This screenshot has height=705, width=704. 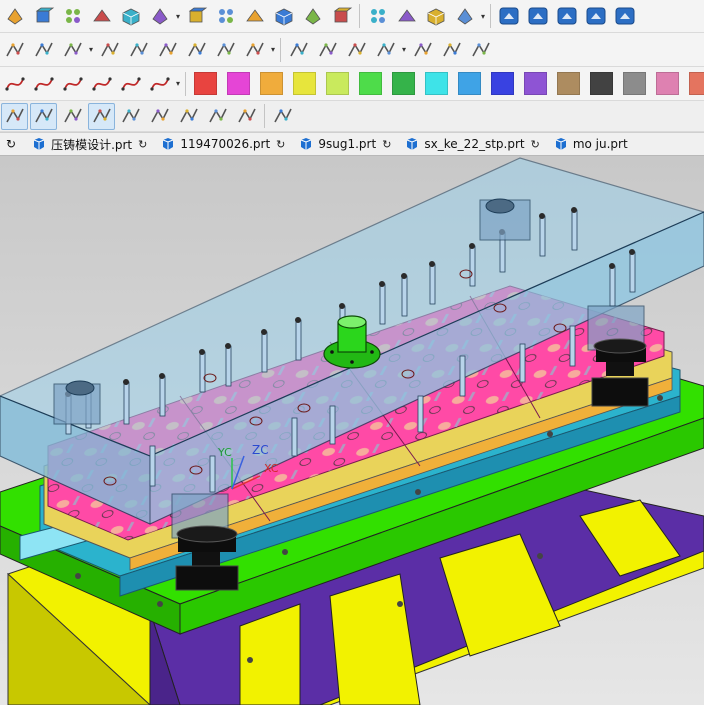 I want to click on sew-icon, so click(x=72, y=49).